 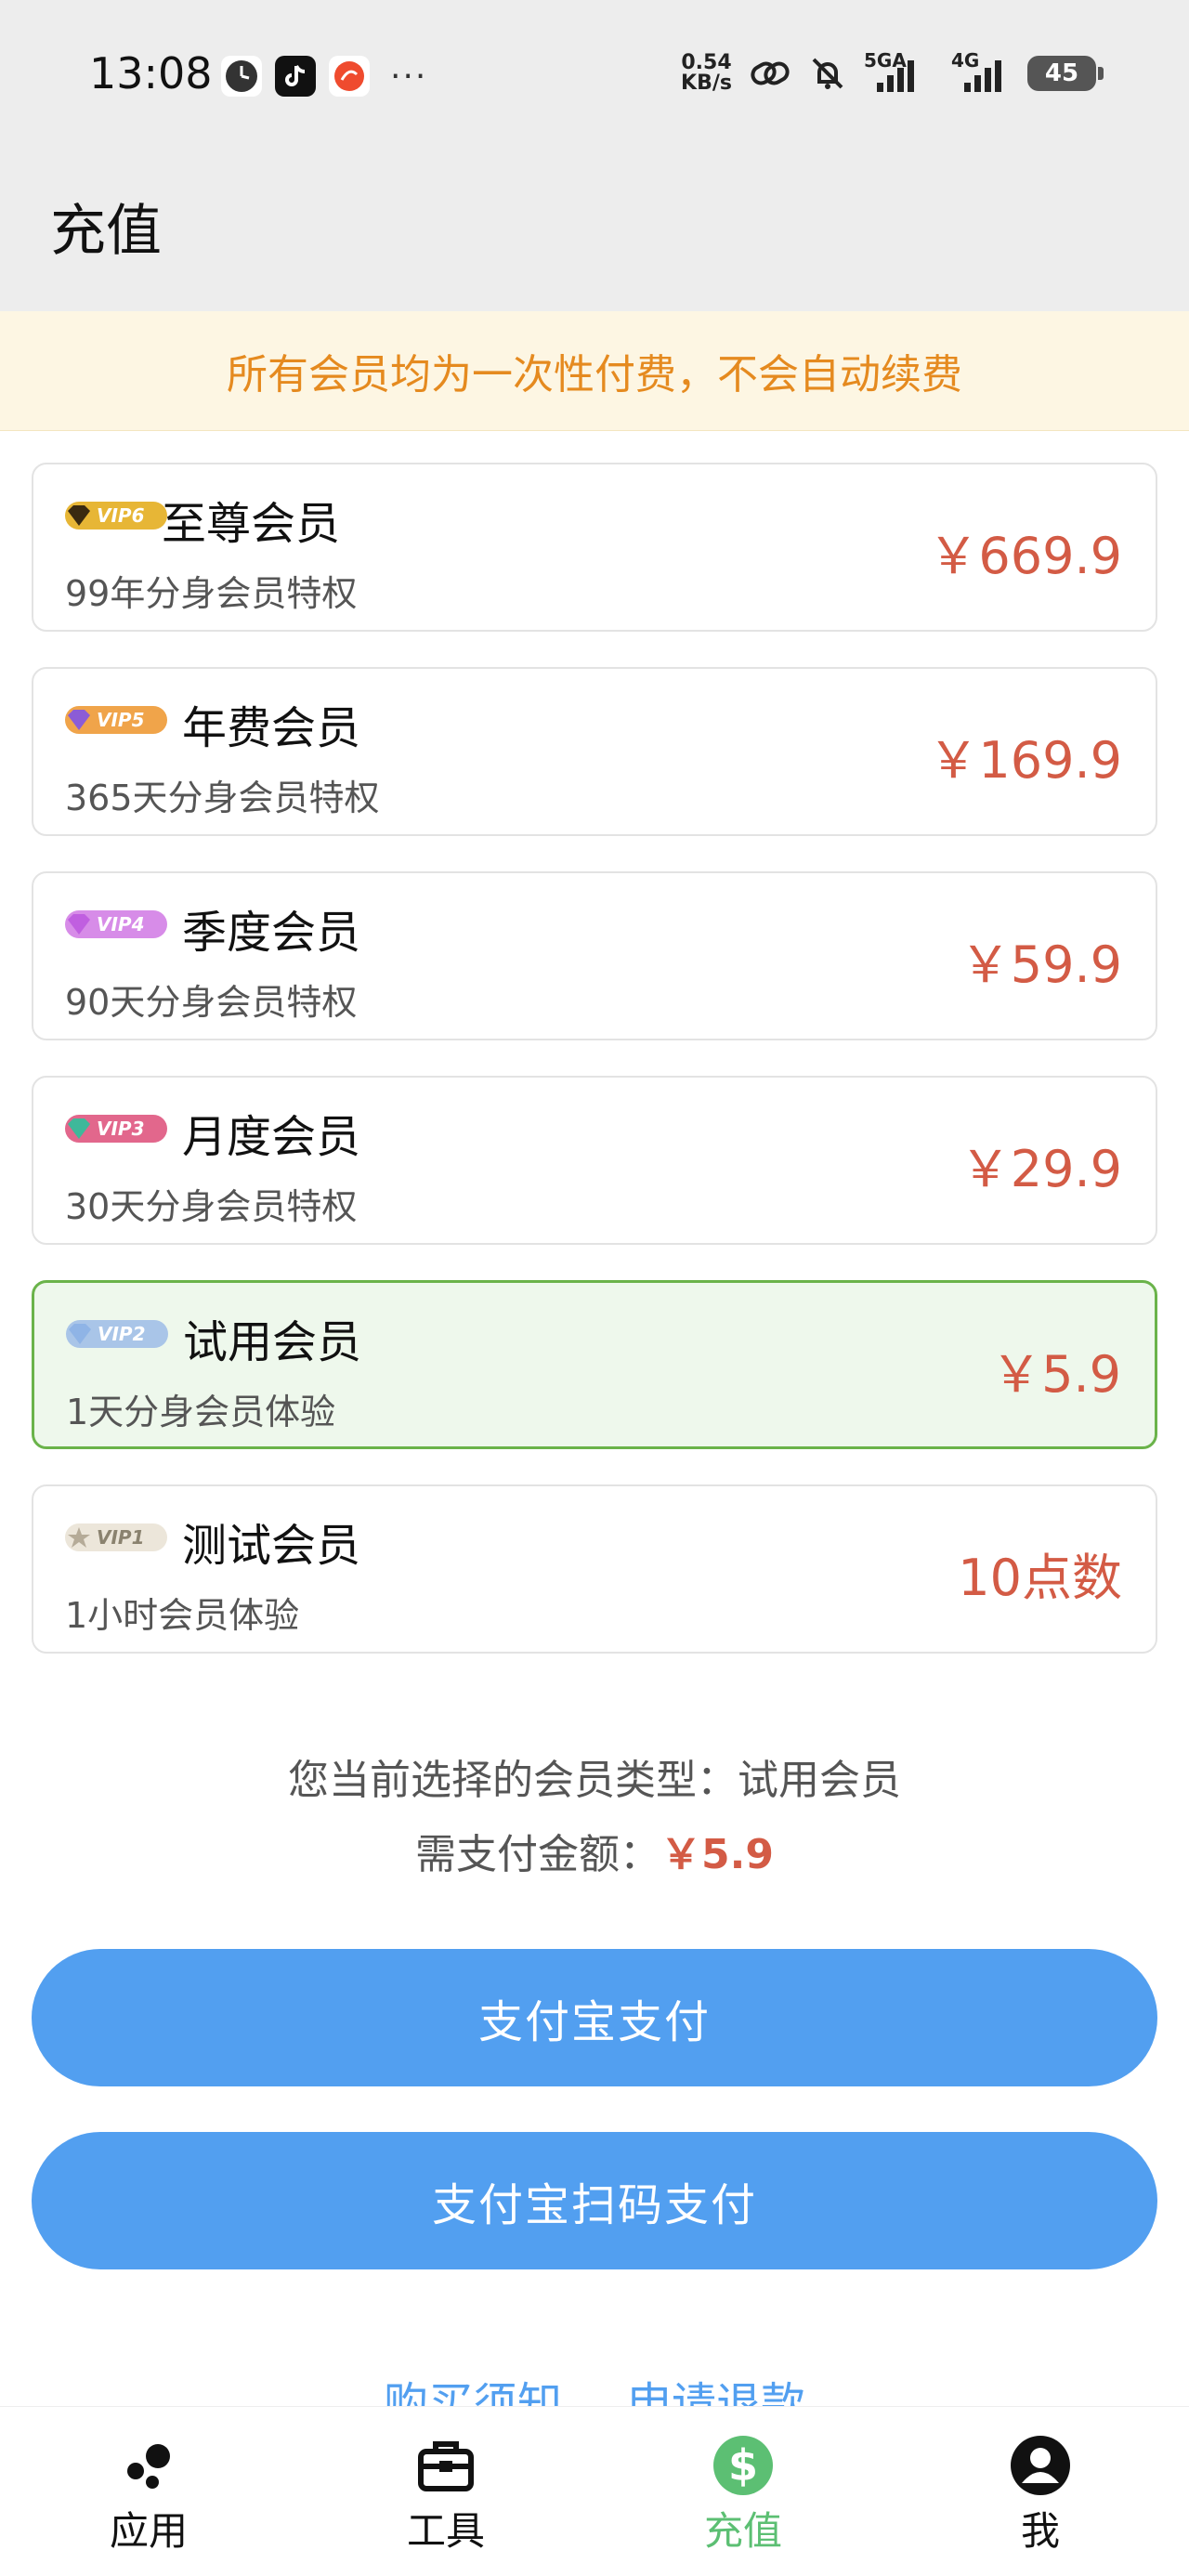 I want to click on selected-plan-line: 您当前选择的会员类型：试用会员, so click(x=594, y=1776).